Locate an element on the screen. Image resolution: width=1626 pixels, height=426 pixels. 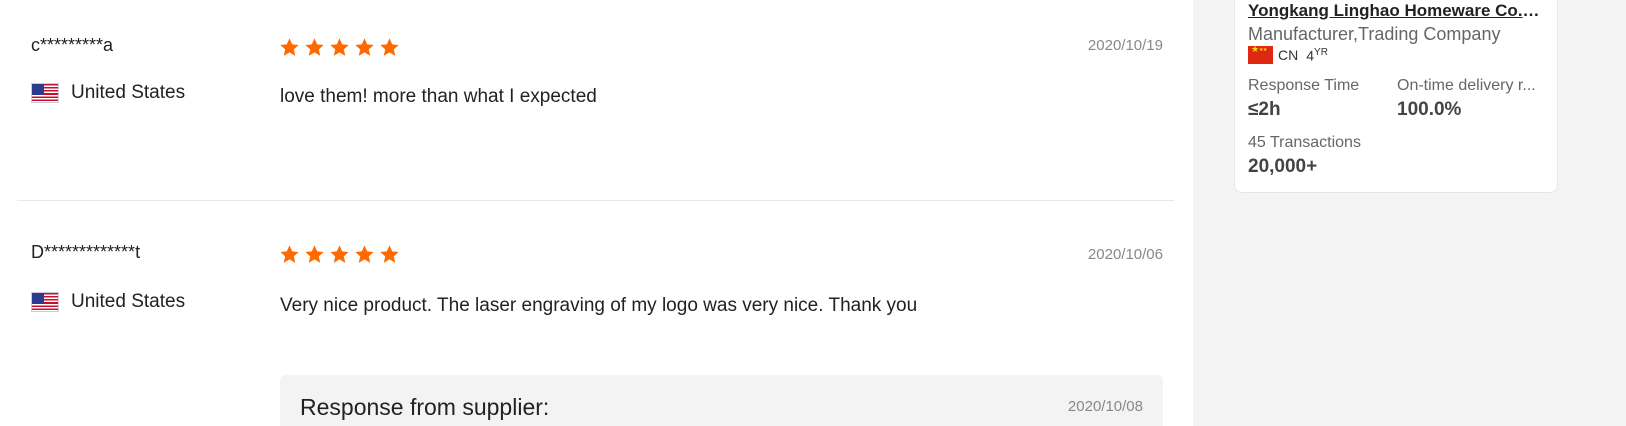
years-badge: 4YR is located at coordinates (1317, 55).